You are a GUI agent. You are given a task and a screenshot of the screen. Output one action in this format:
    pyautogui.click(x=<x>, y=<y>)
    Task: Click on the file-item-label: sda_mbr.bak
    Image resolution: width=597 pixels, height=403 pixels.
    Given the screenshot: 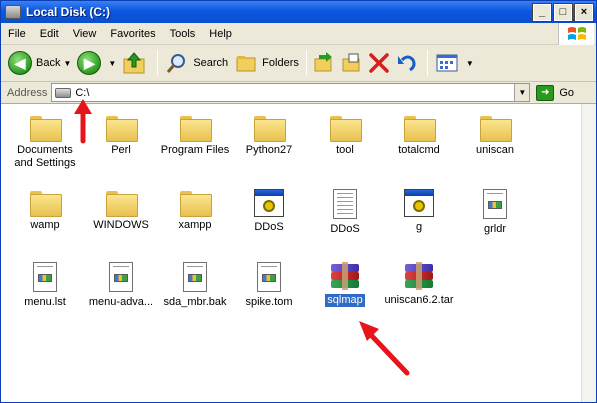 What is the action you would take?
    pyautogui.click(x=195, y=302)
    